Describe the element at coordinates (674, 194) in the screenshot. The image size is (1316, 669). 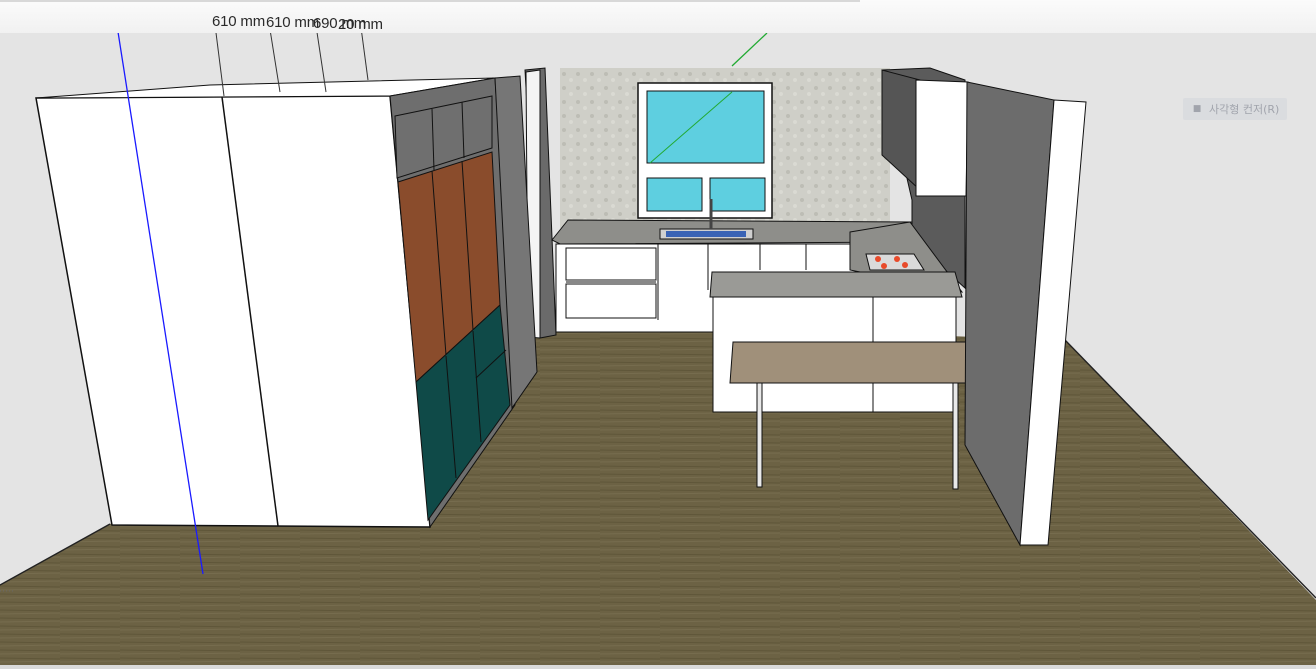
I see `window-glass-left` at that location.